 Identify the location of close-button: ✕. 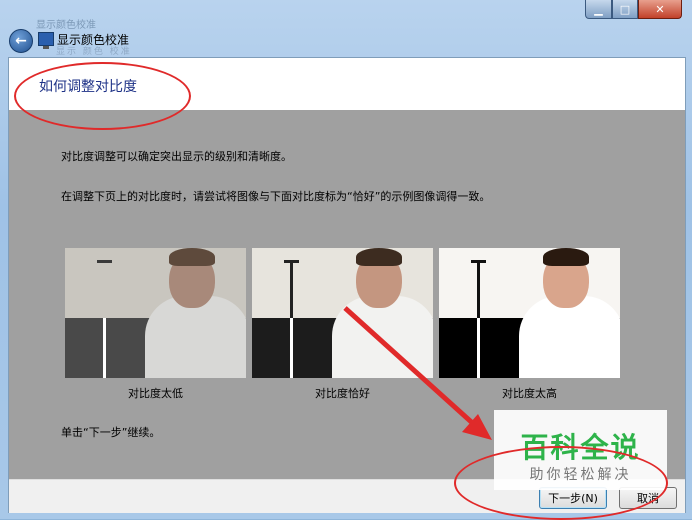
(660, 9).